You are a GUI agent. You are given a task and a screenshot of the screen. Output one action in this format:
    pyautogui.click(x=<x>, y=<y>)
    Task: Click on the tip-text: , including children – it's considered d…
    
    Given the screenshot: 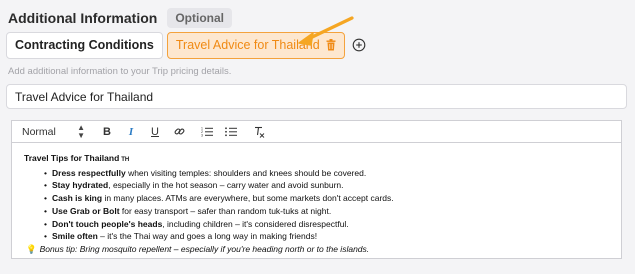 What is the action you would take?
    pyautogui.click(x=255, y=223)
    